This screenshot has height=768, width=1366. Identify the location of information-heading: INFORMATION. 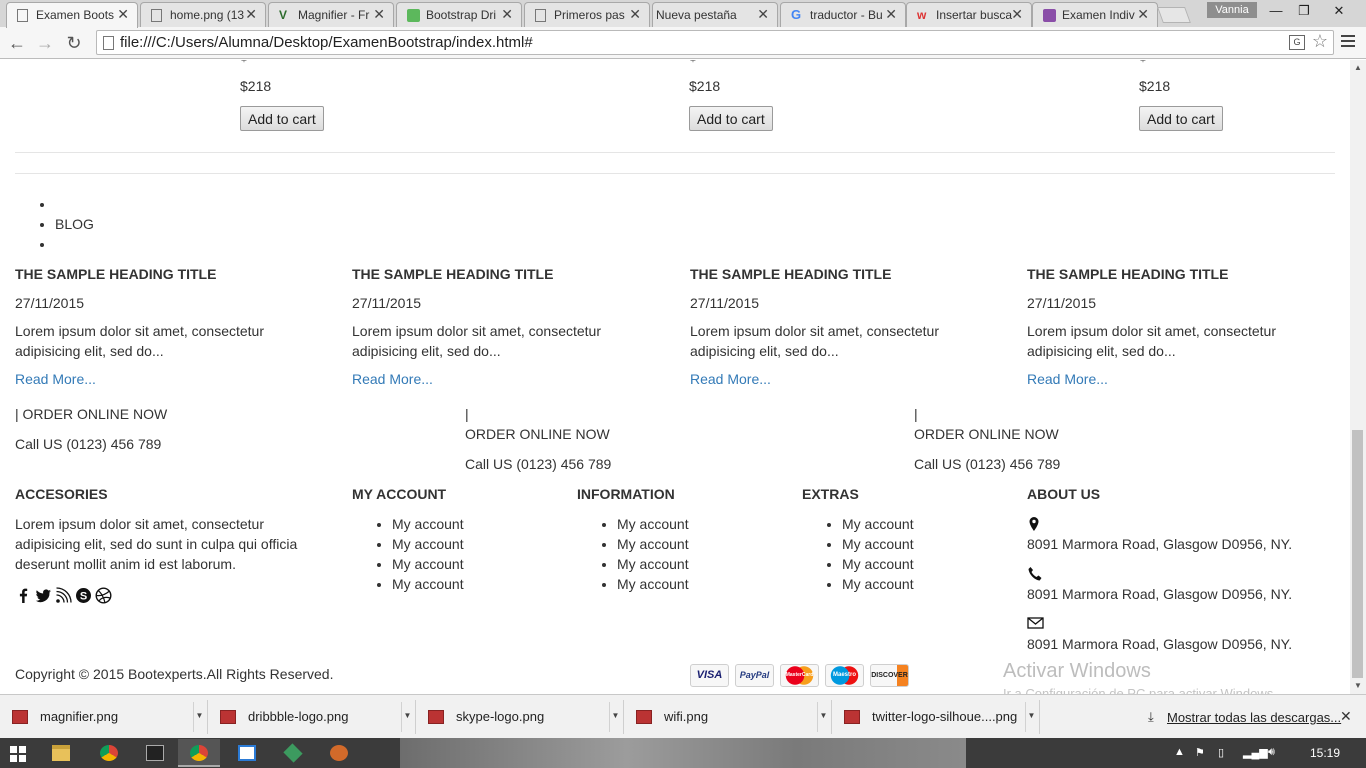
(626, 494).